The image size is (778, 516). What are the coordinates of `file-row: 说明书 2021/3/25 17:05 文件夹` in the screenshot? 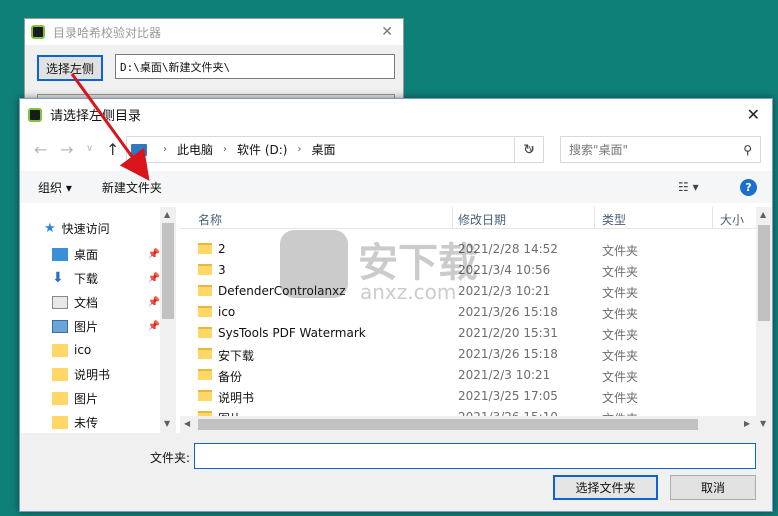 It's located at (469, 396).